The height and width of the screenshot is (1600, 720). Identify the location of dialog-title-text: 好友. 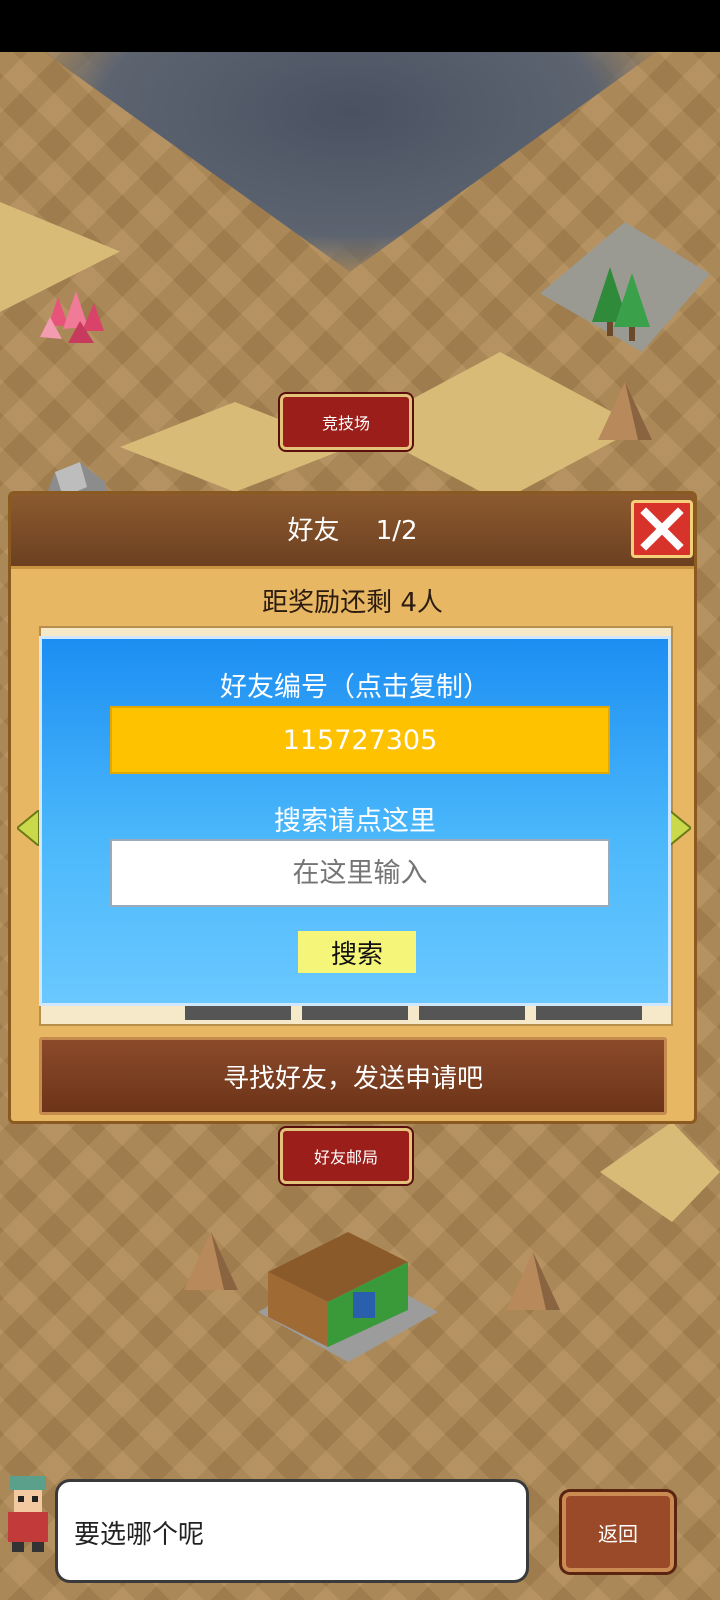
(313, 531).